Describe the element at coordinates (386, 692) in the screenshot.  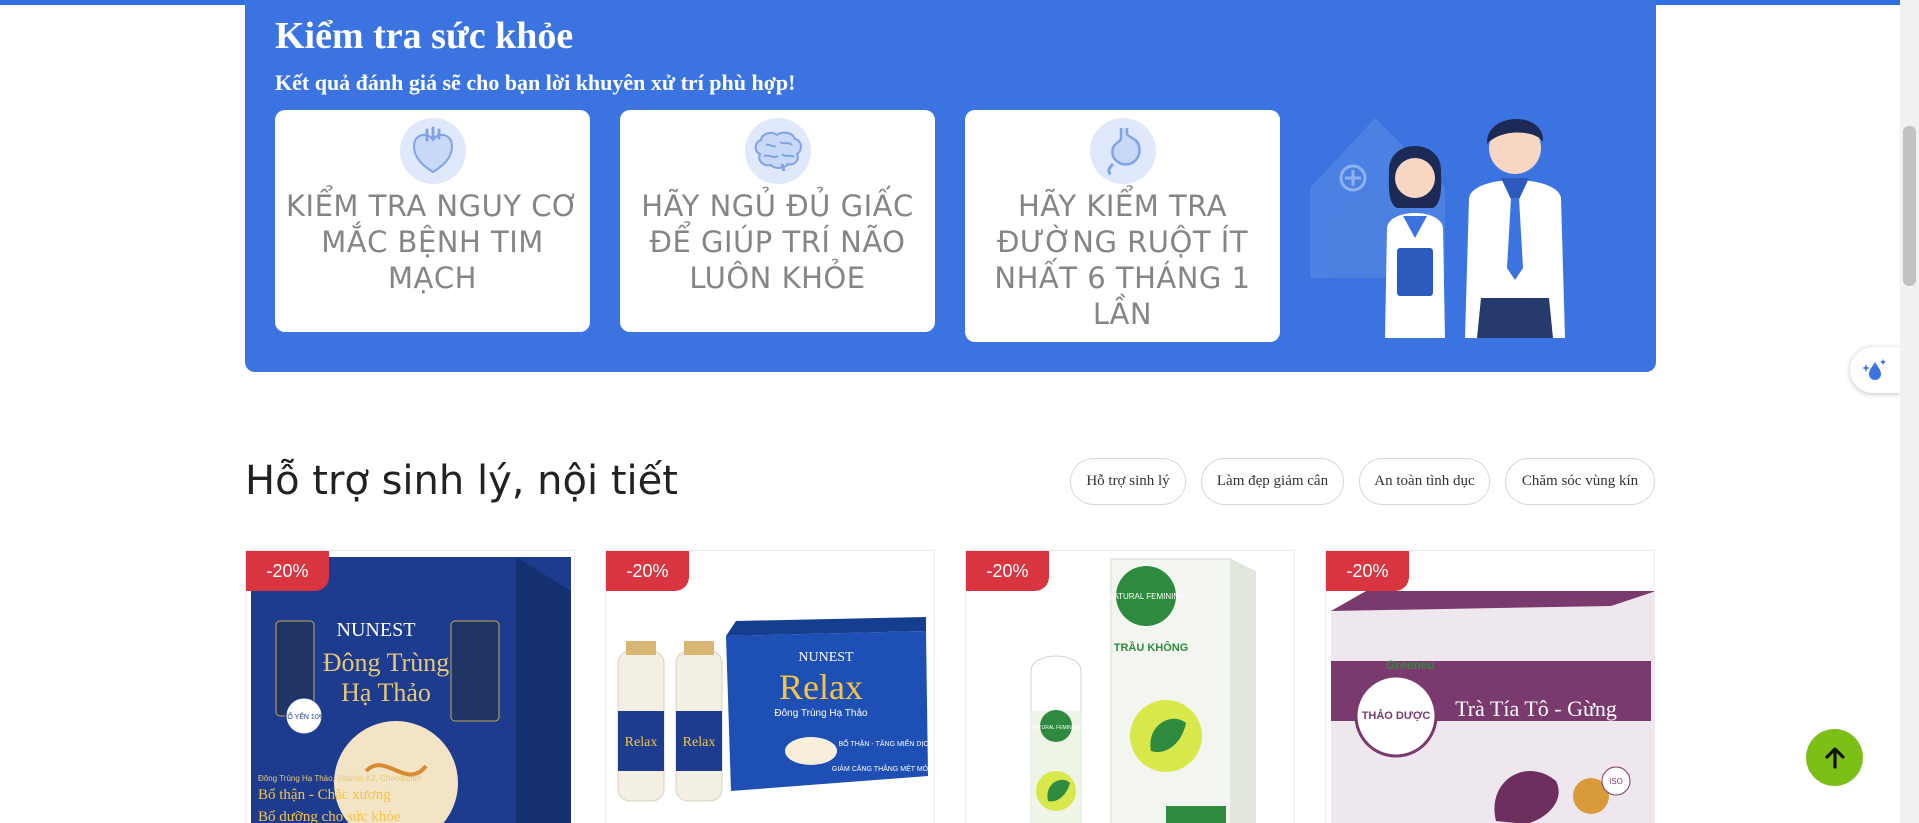
I see `svg-text: Hạ Thảo` at that location.